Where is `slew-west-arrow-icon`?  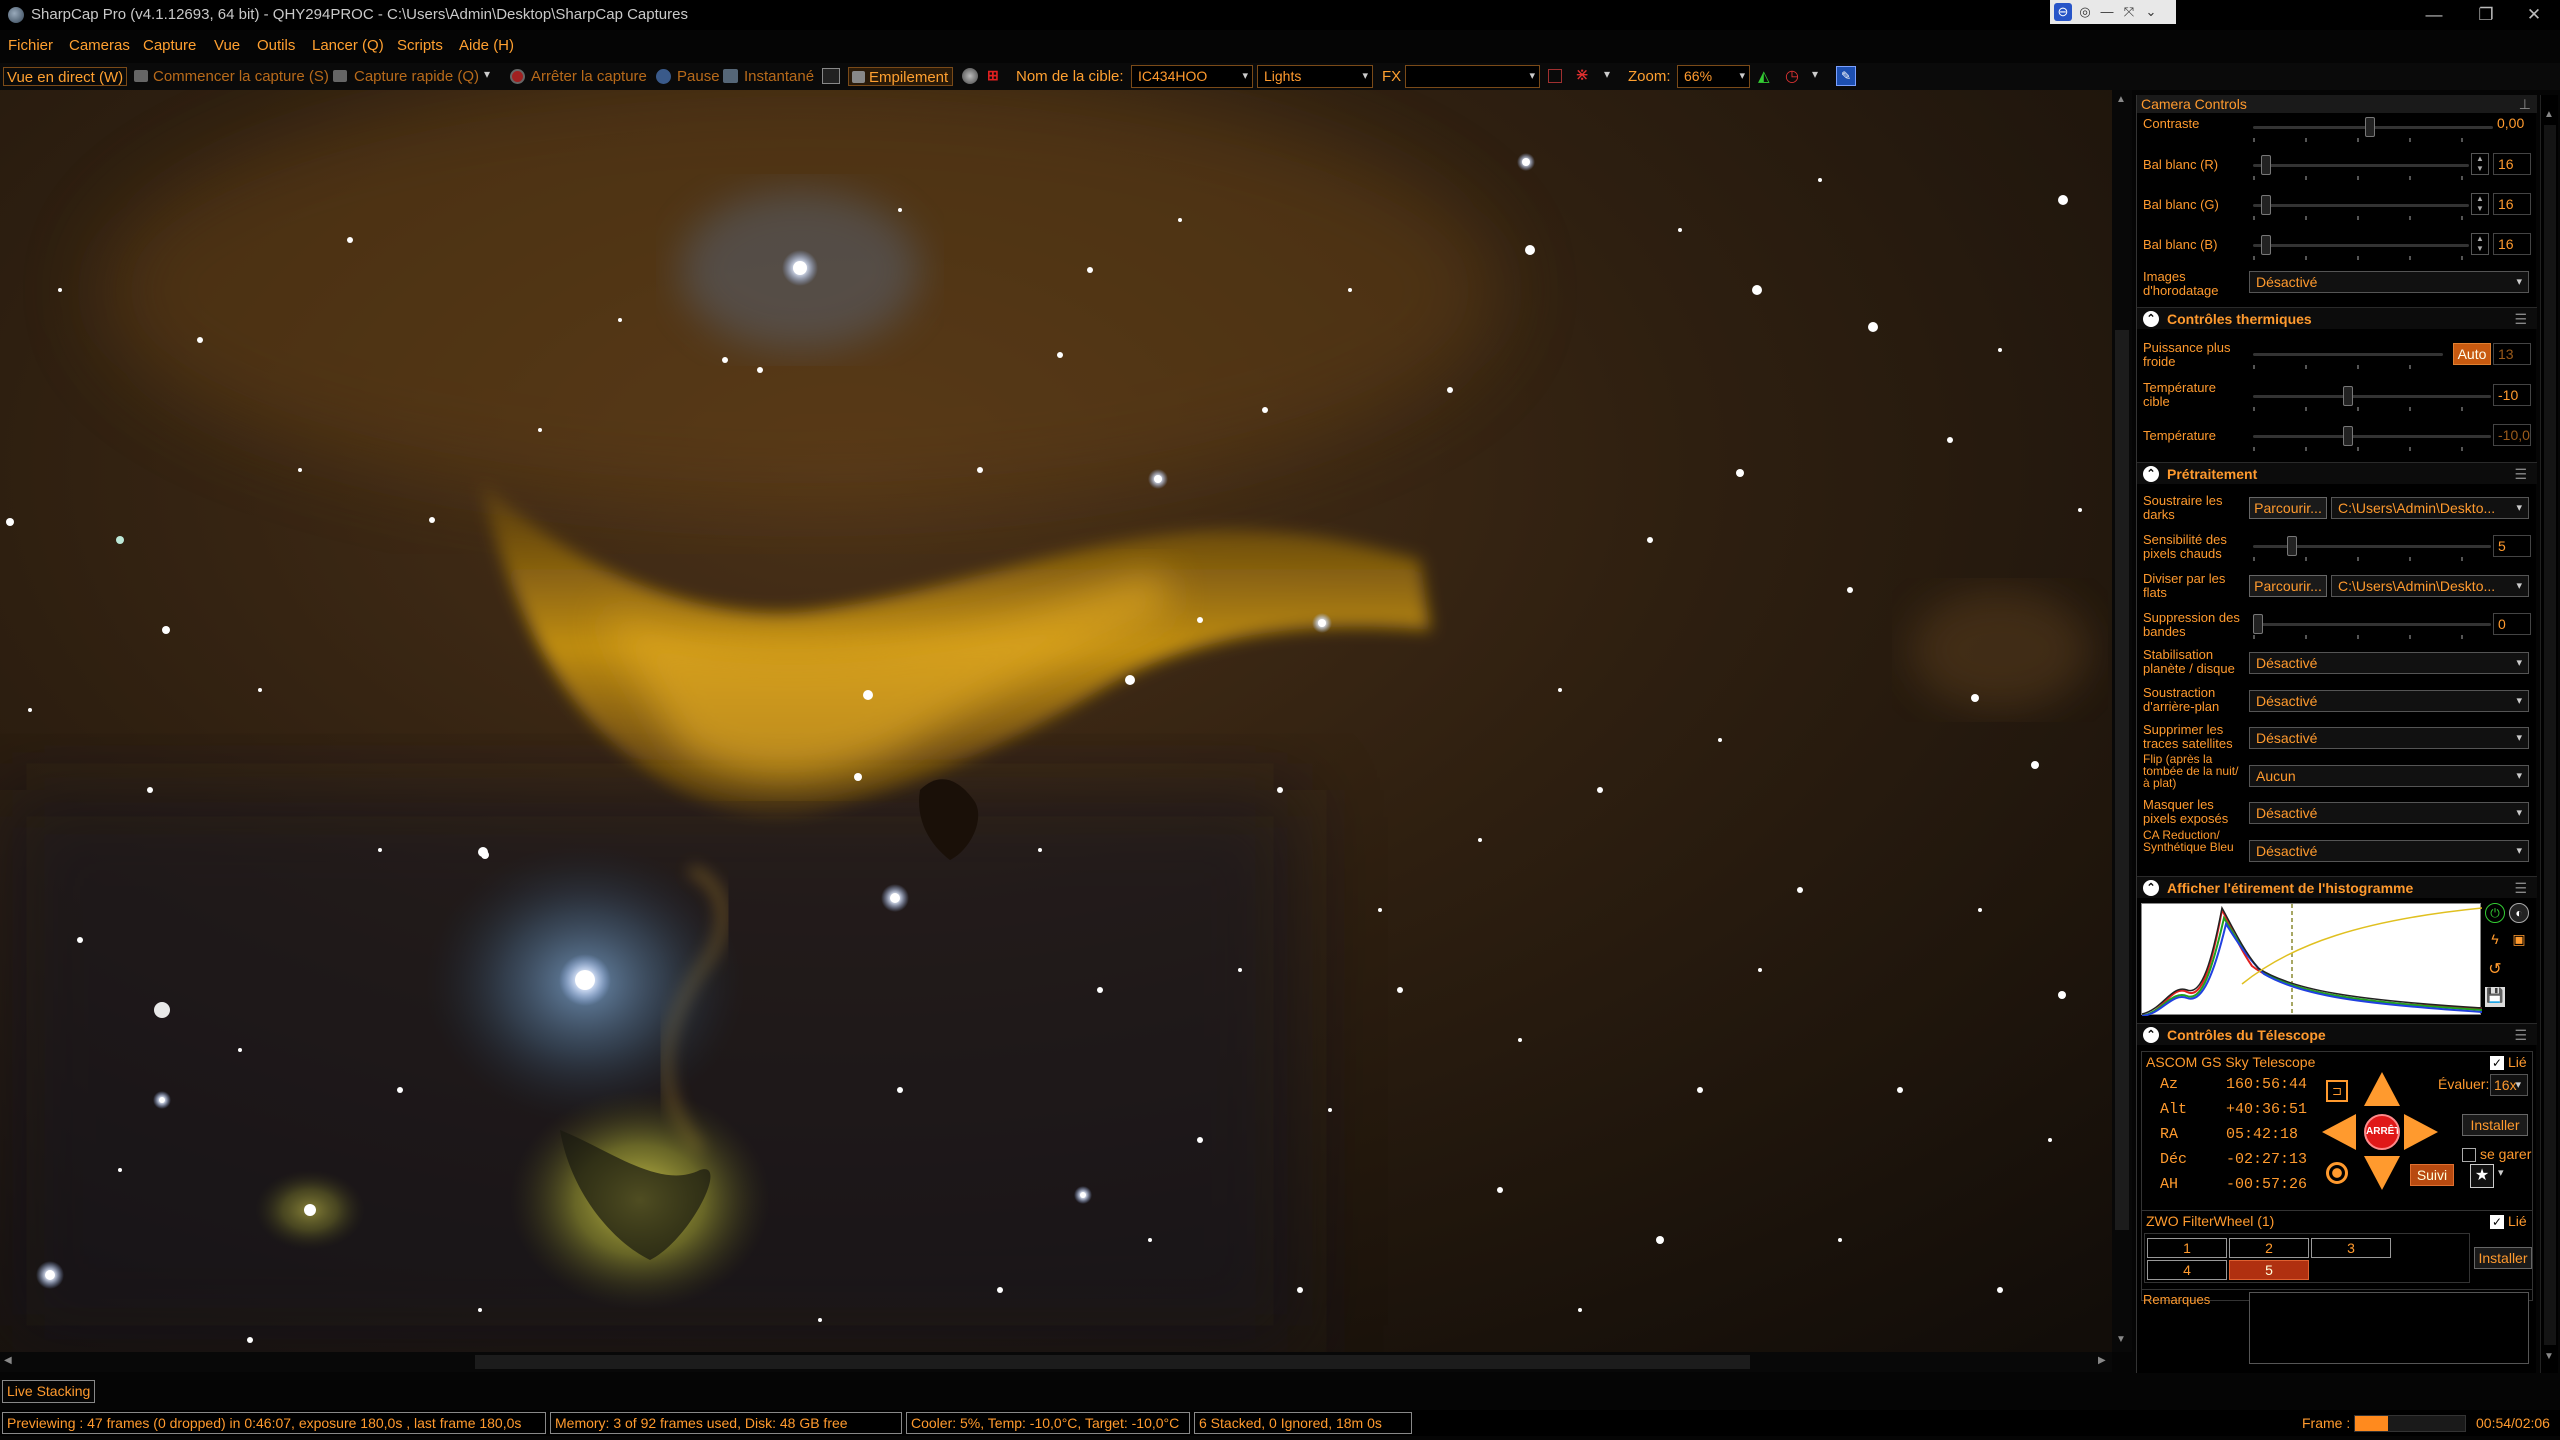 slew-west-arrow-icon is located at coordinates (2339, 1132).